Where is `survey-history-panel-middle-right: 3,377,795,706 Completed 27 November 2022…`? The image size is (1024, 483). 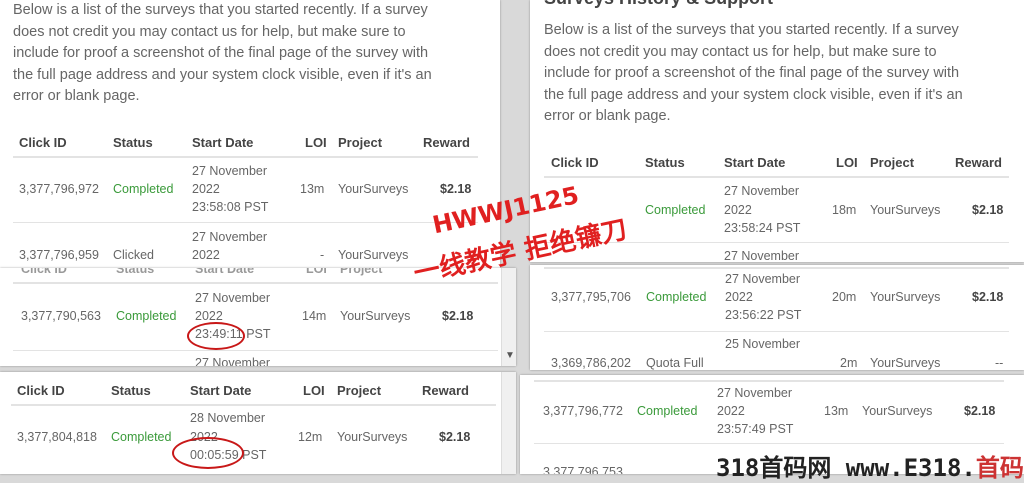
survey-history-panel-middle-right: 3,377,795,706 Completed 27 November 2022… is located at coordinates (777, 317).